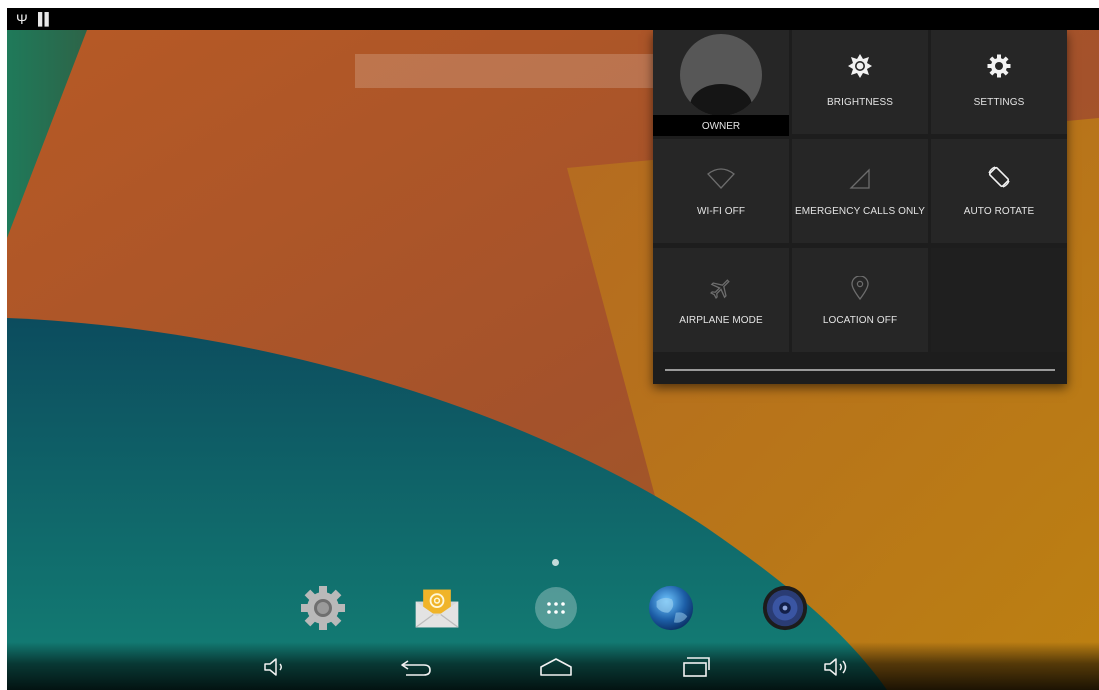 Image resolution: width=1099 pixels, height=690 pixels. Describe the element at coordinates (785, 608) in the screenshot. I see `music-app-icon` at that location.